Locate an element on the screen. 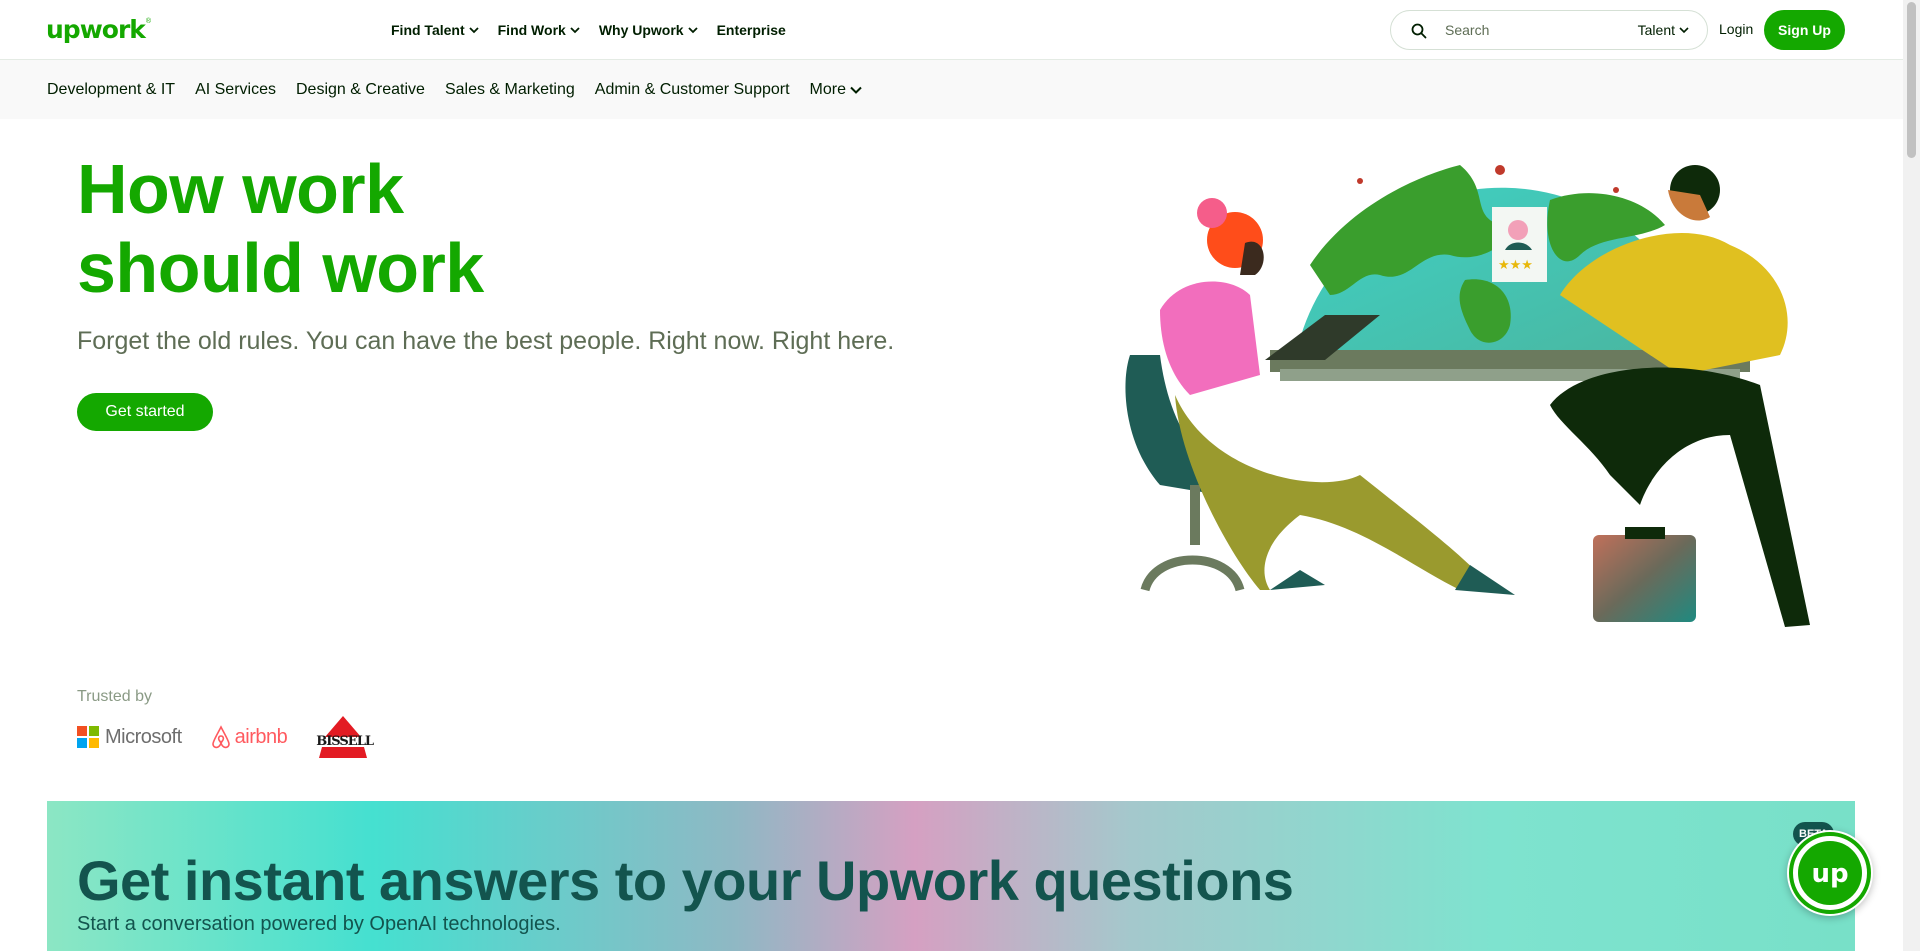  search-scope-dropdown: Talent is located at coordinates (1663, 30).